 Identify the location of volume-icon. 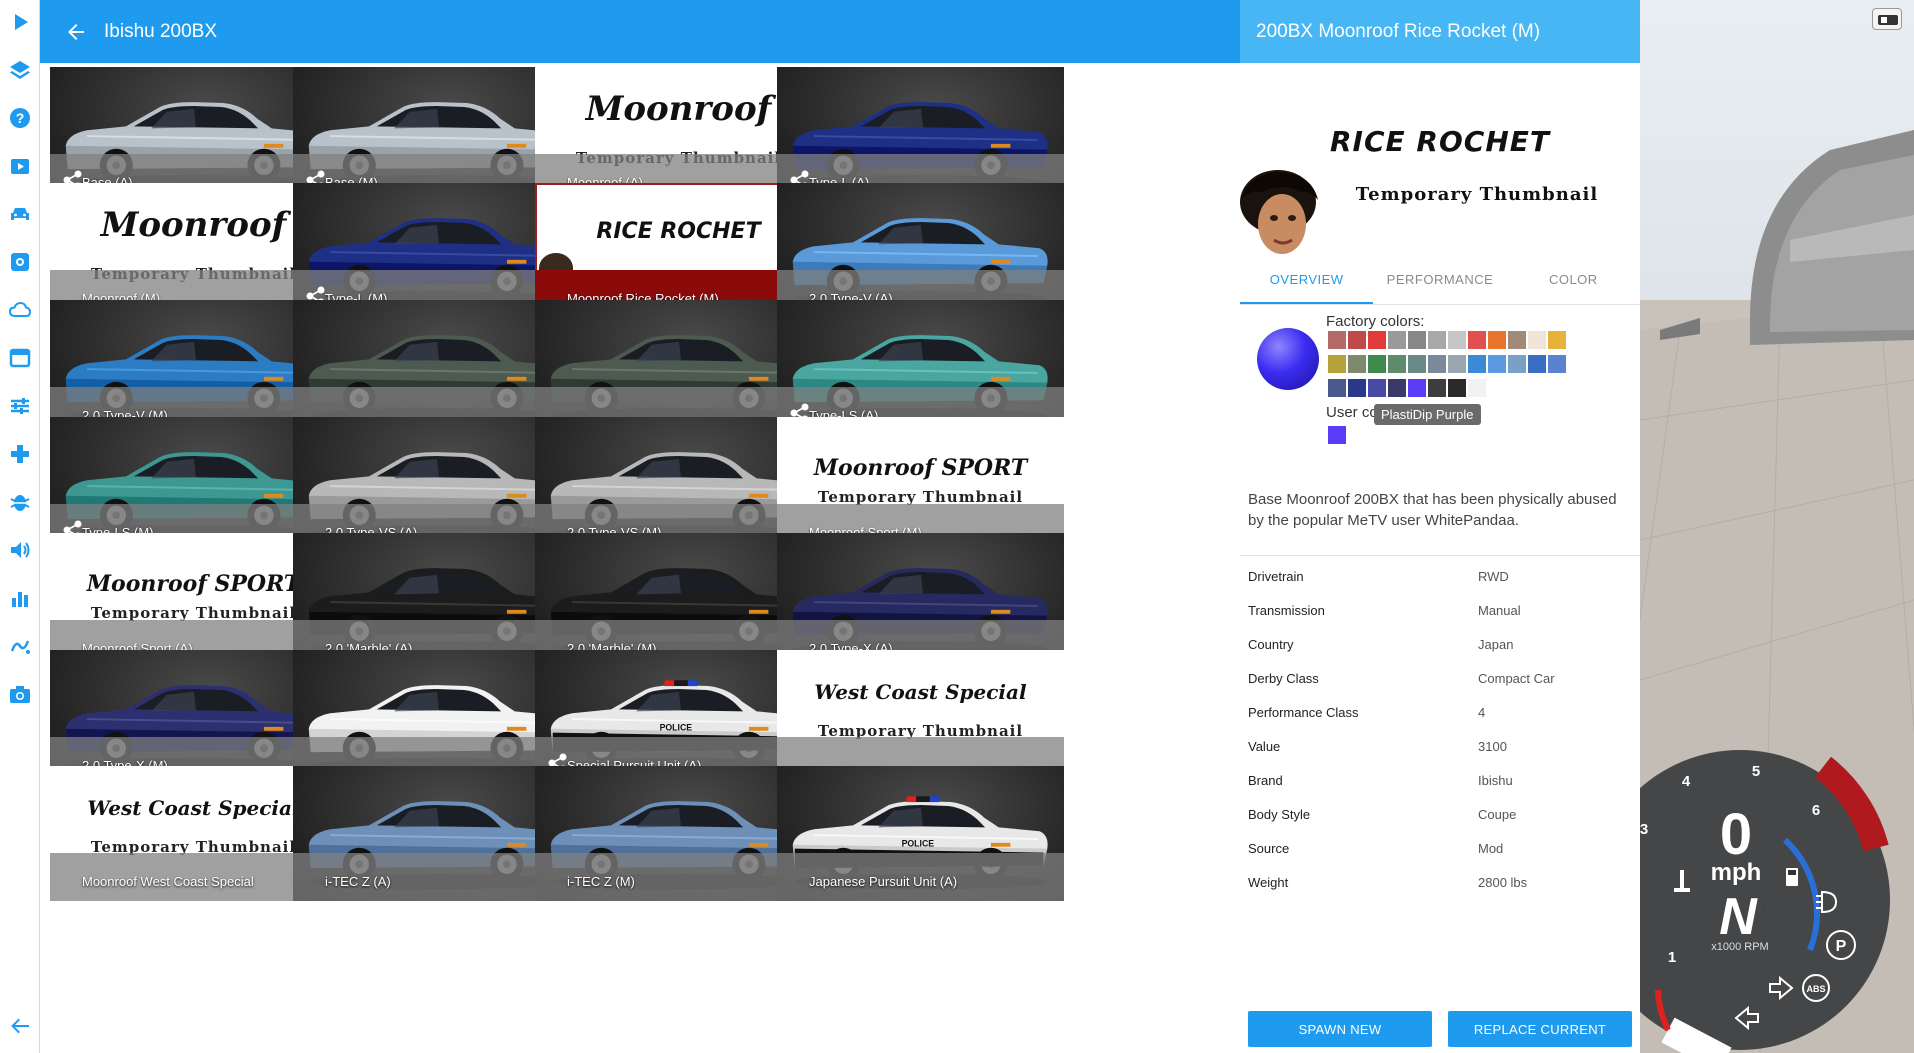
(20, 550).